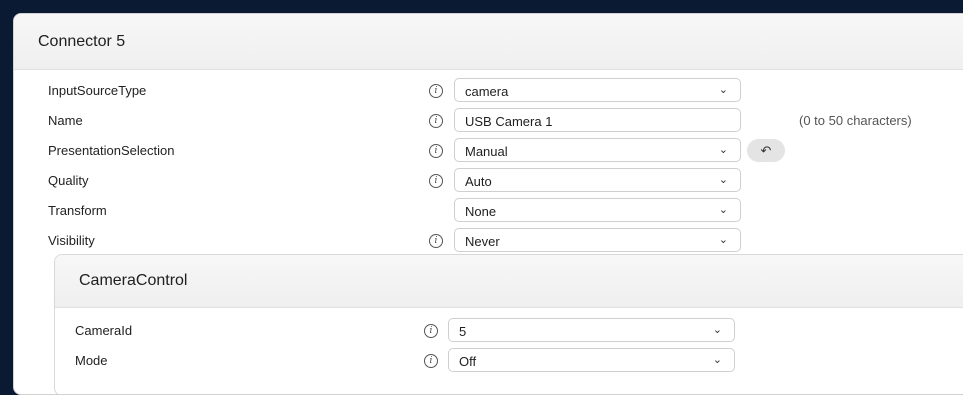  What do you see at coordinates (855, 120) in the screenshot?
I see `name-hint: (0 to 50 characters)` at bounding box center [855, 120].